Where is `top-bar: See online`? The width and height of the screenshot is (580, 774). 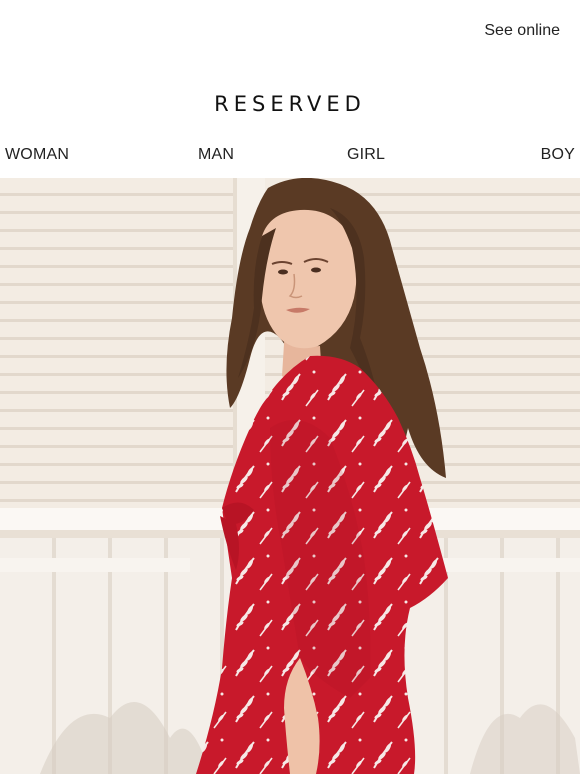 top-bar: See online is located at coordinates (290, 30).